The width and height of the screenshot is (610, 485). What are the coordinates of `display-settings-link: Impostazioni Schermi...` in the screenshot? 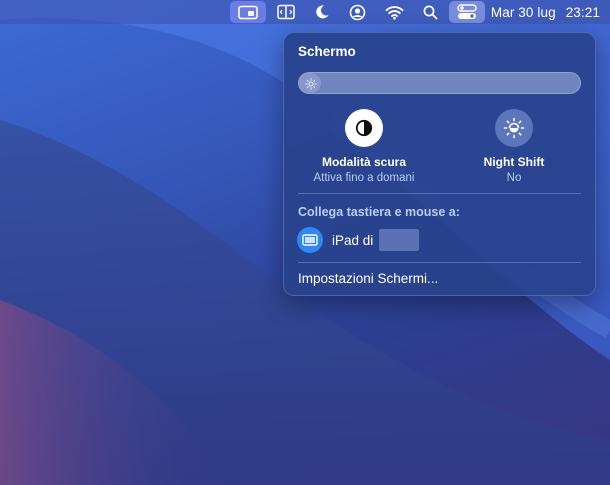 It's located at (368, 278).